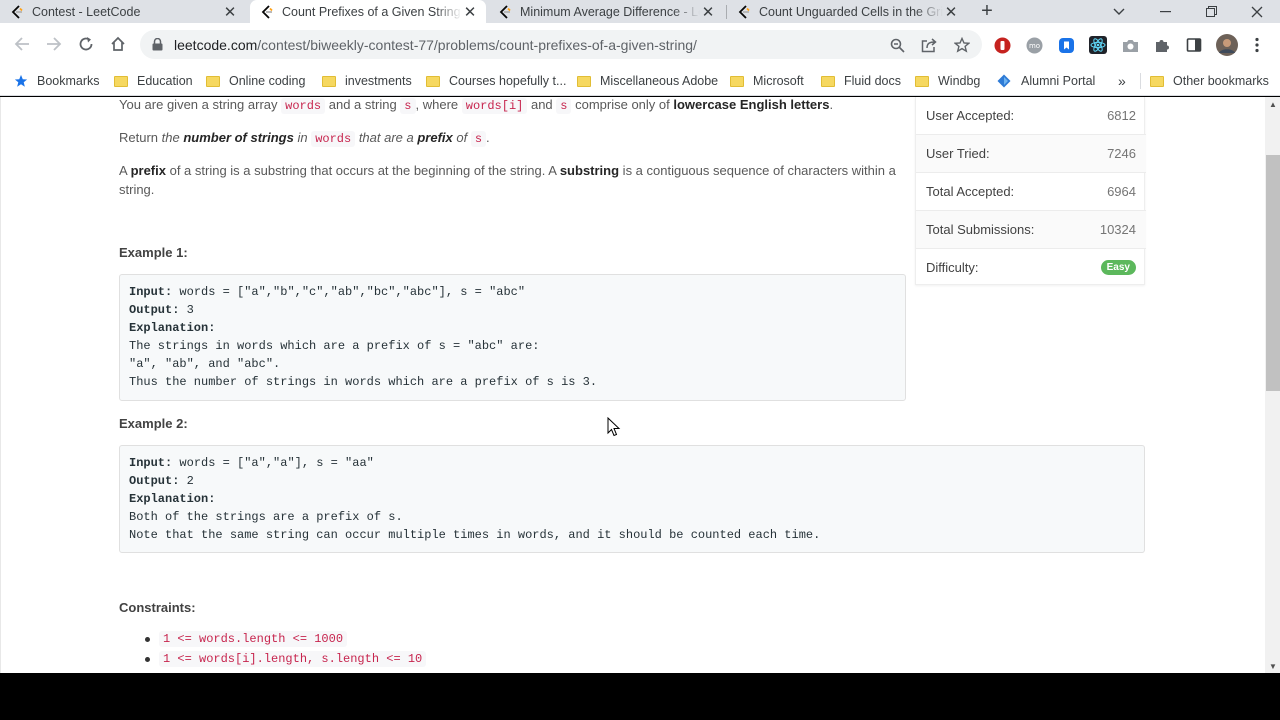 The height and width of the screenshot is (720, 1280). I want to click on bookmark-label: Education, so click(165, 81).